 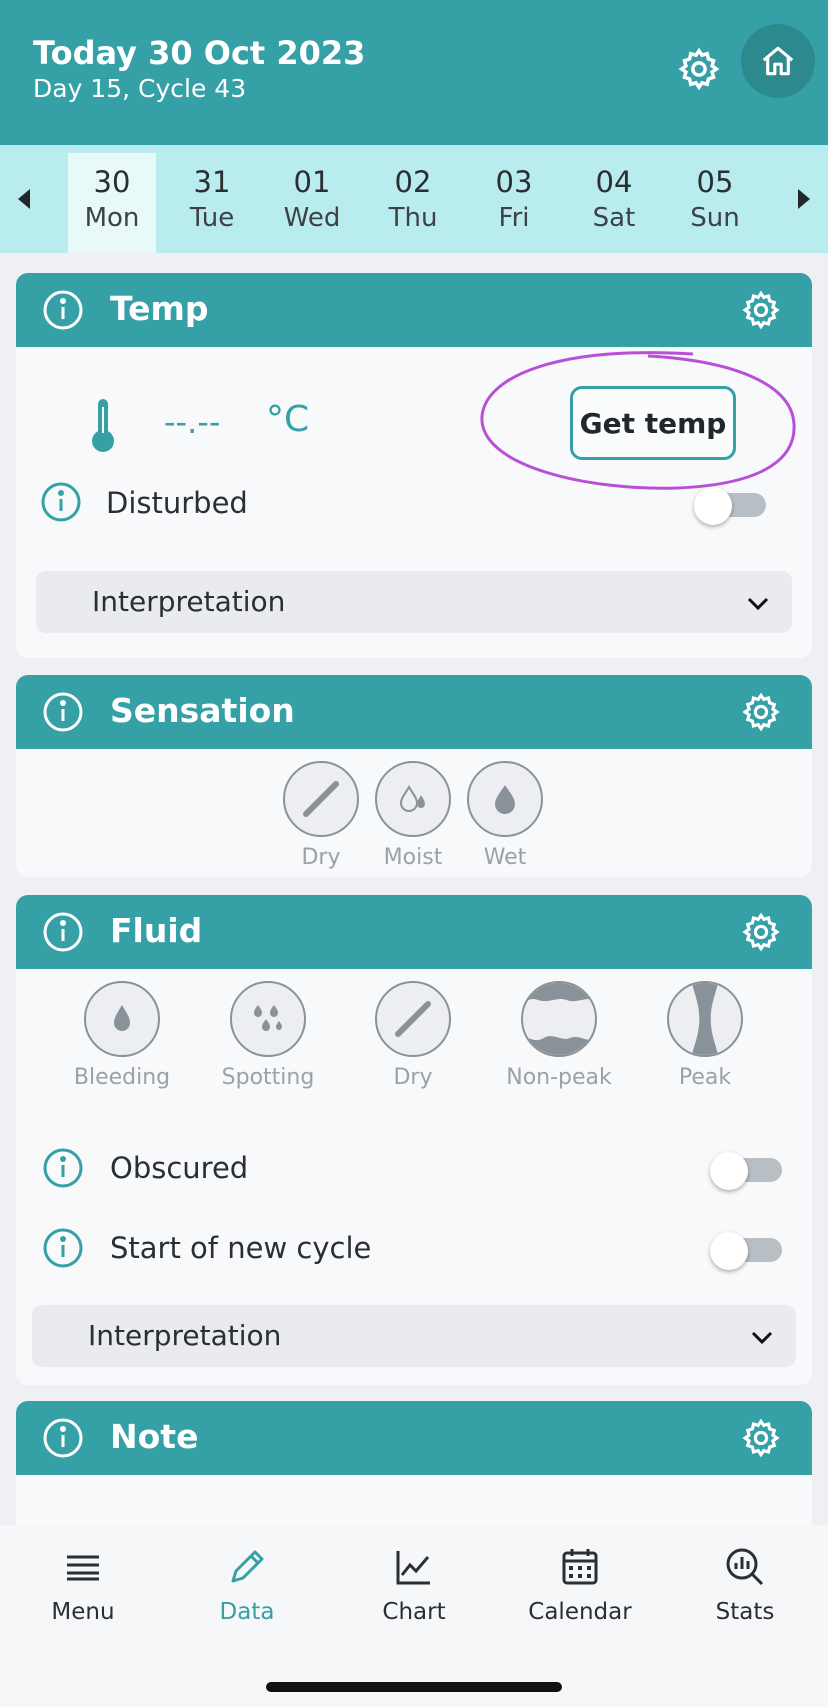 I want to click on note-card: Note, so click(x=414, y=1471).